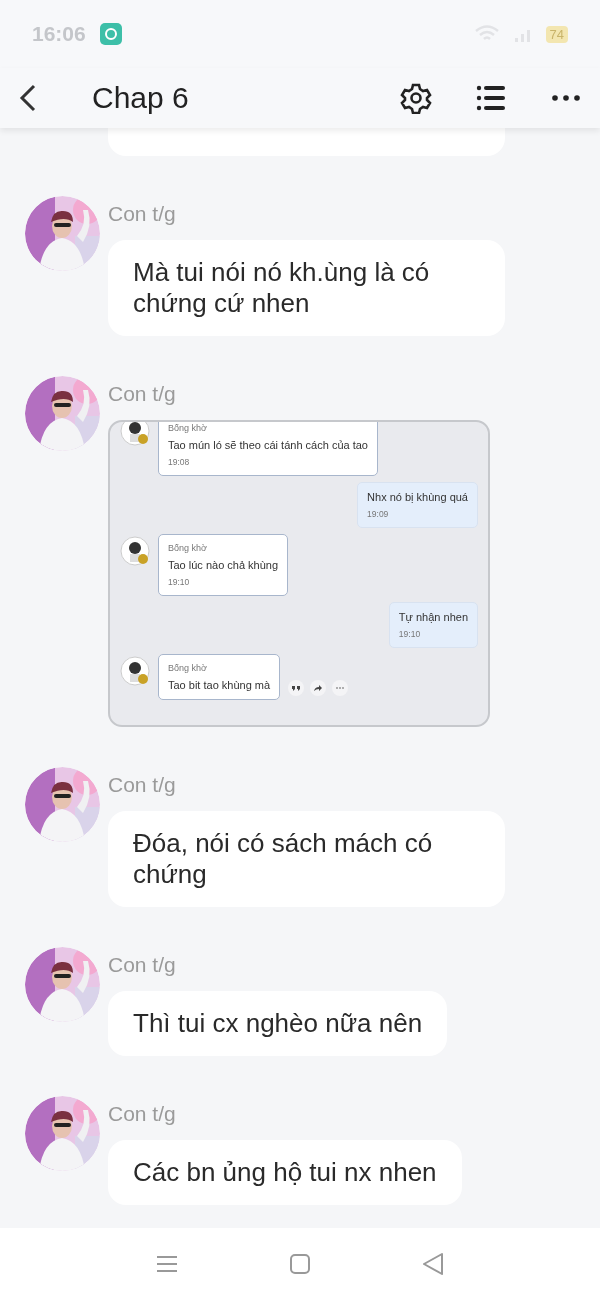 Image resolution: width=600 pixels, height=1300 pixels. I want to click on message-bubble: Các bn ủng hộ tui nx nhen, so click(285, 1172).